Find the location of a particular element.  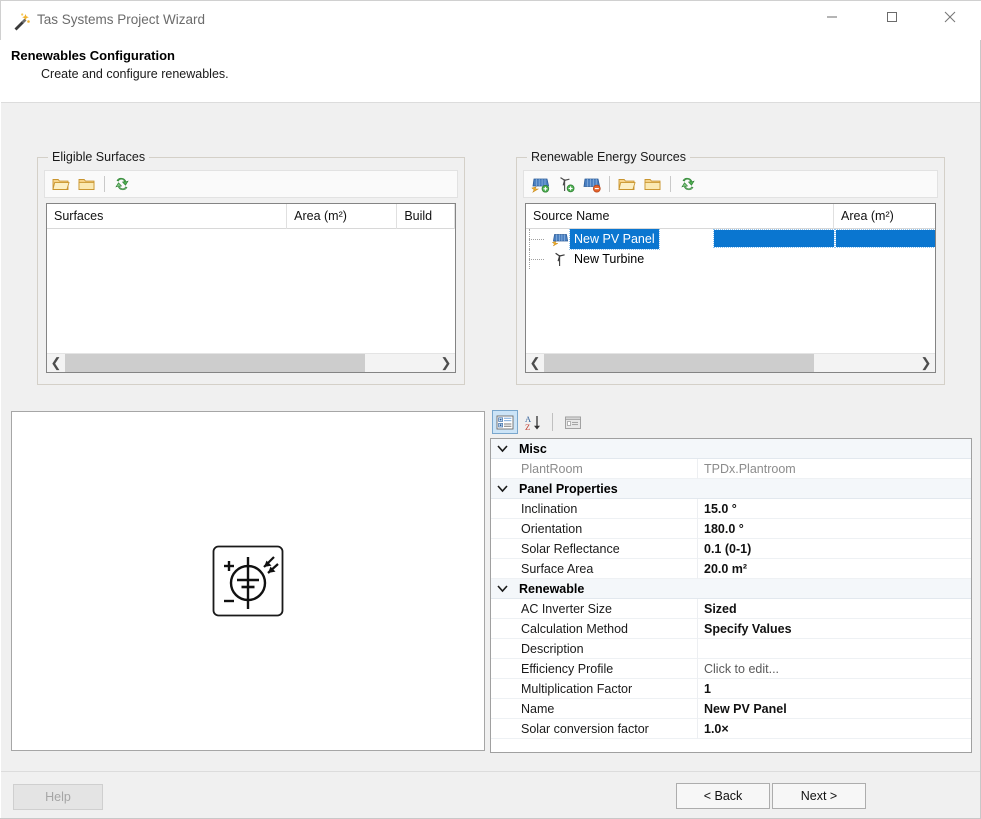

property-pages-icon is located at coordinates (573, 422).